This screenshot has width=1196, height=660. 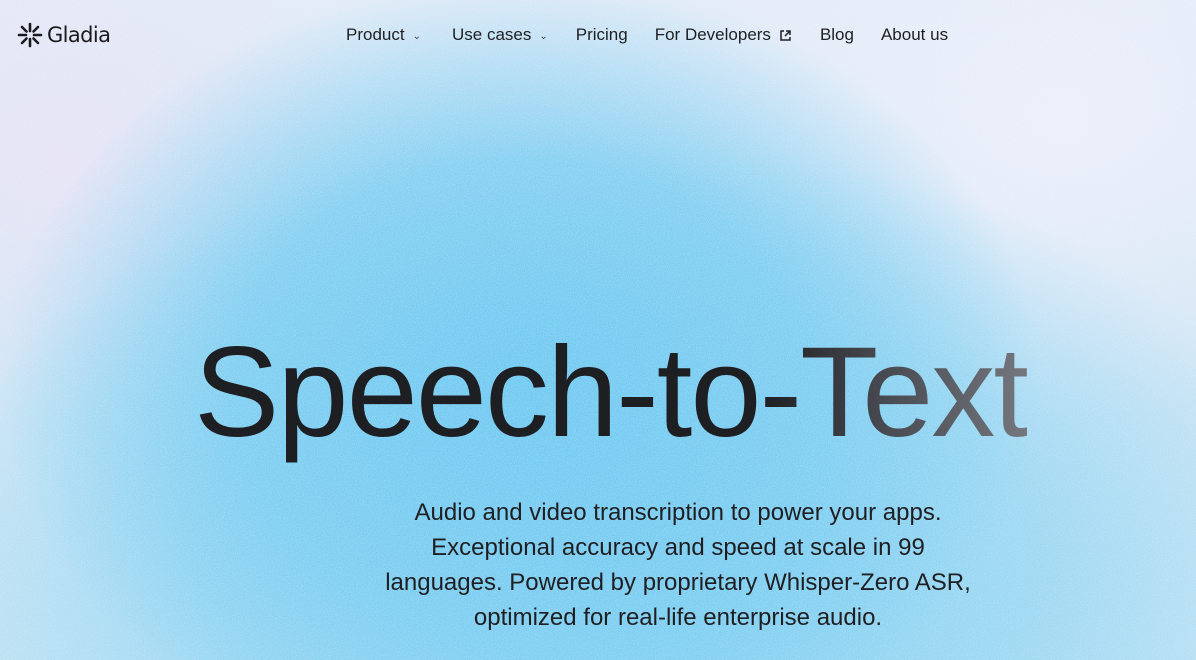 I want to click on nav-item-label: About us, so click(x=914, y=34).